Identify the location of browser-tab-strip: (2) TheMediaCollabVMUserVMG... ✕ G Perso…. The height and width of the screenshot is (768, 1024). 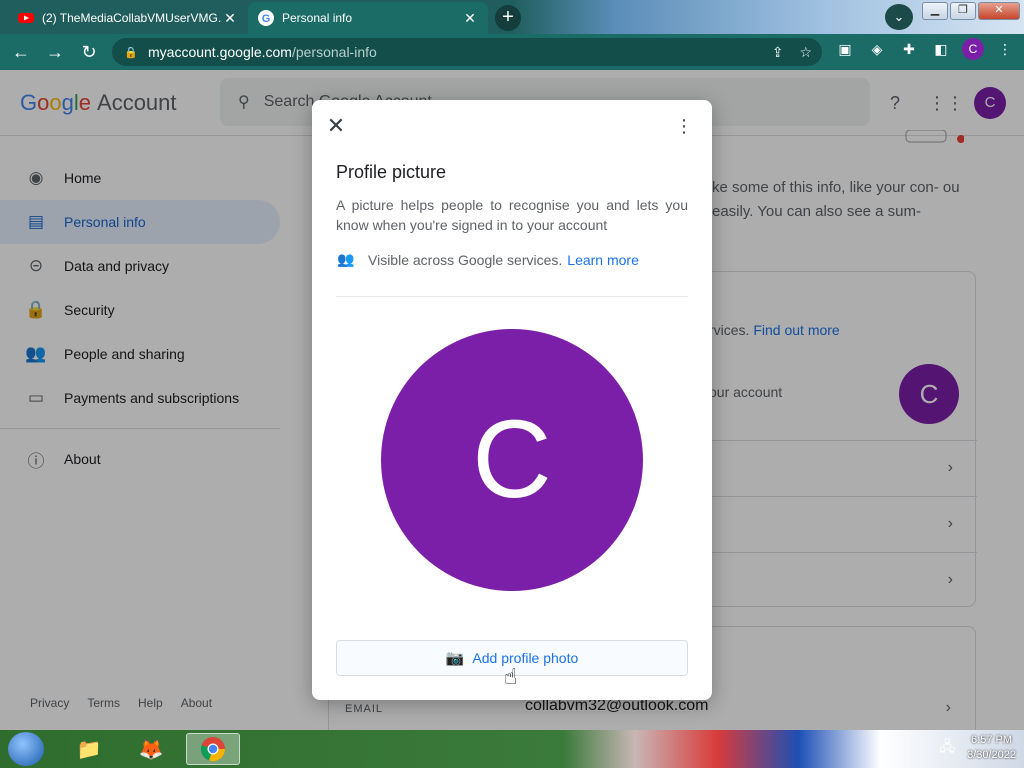
(512, 17).